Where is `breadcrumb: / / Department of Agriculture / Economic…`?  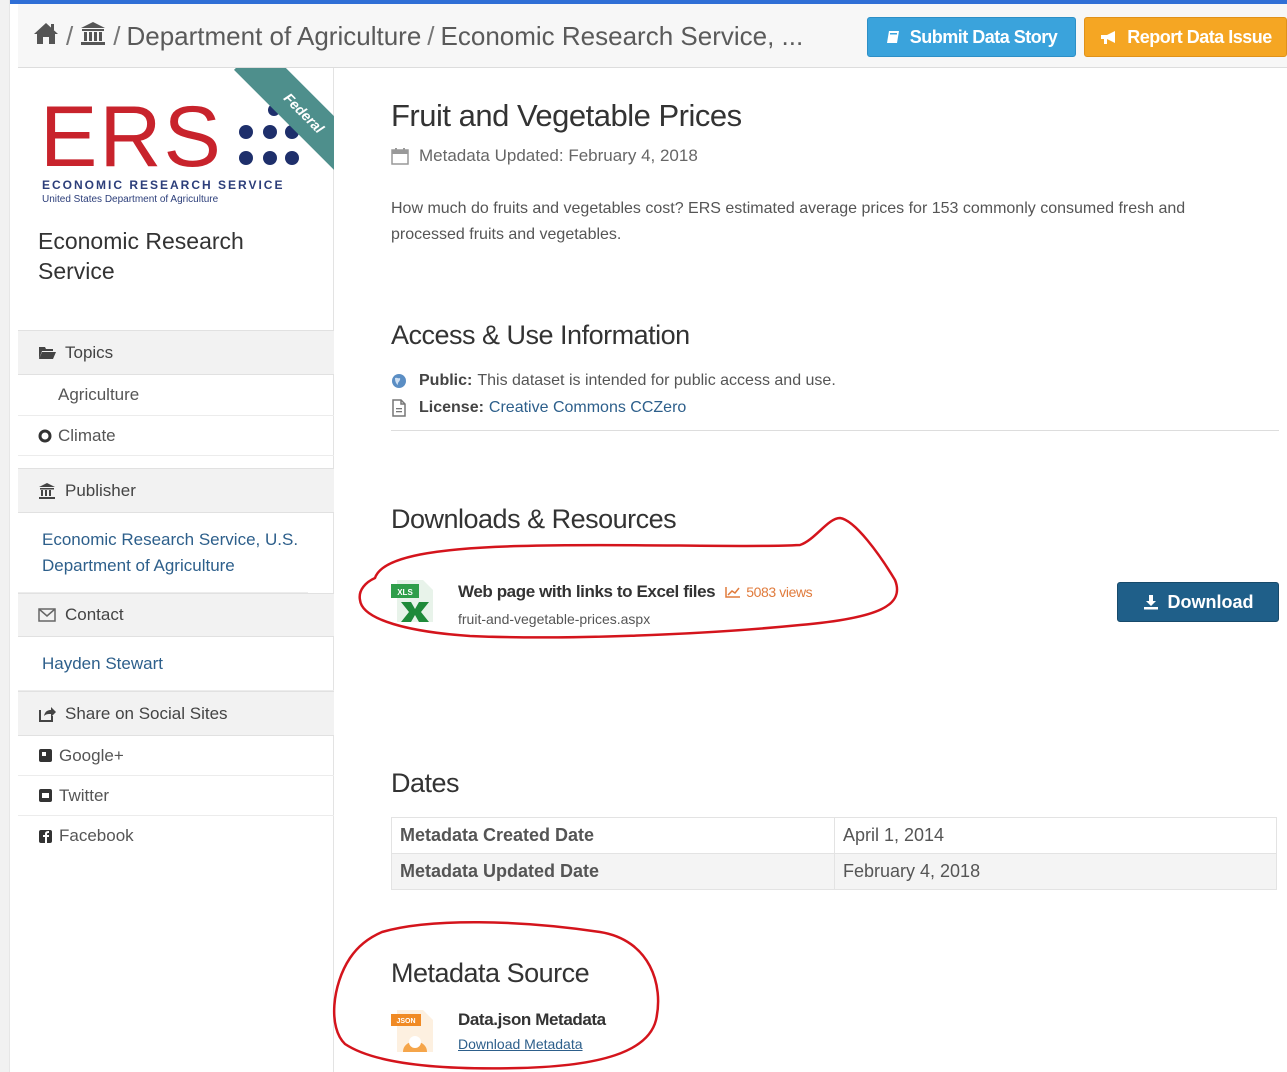 breadcrumb: / / Department of Agriculture / Economic… is located at coordinates (417, 36).